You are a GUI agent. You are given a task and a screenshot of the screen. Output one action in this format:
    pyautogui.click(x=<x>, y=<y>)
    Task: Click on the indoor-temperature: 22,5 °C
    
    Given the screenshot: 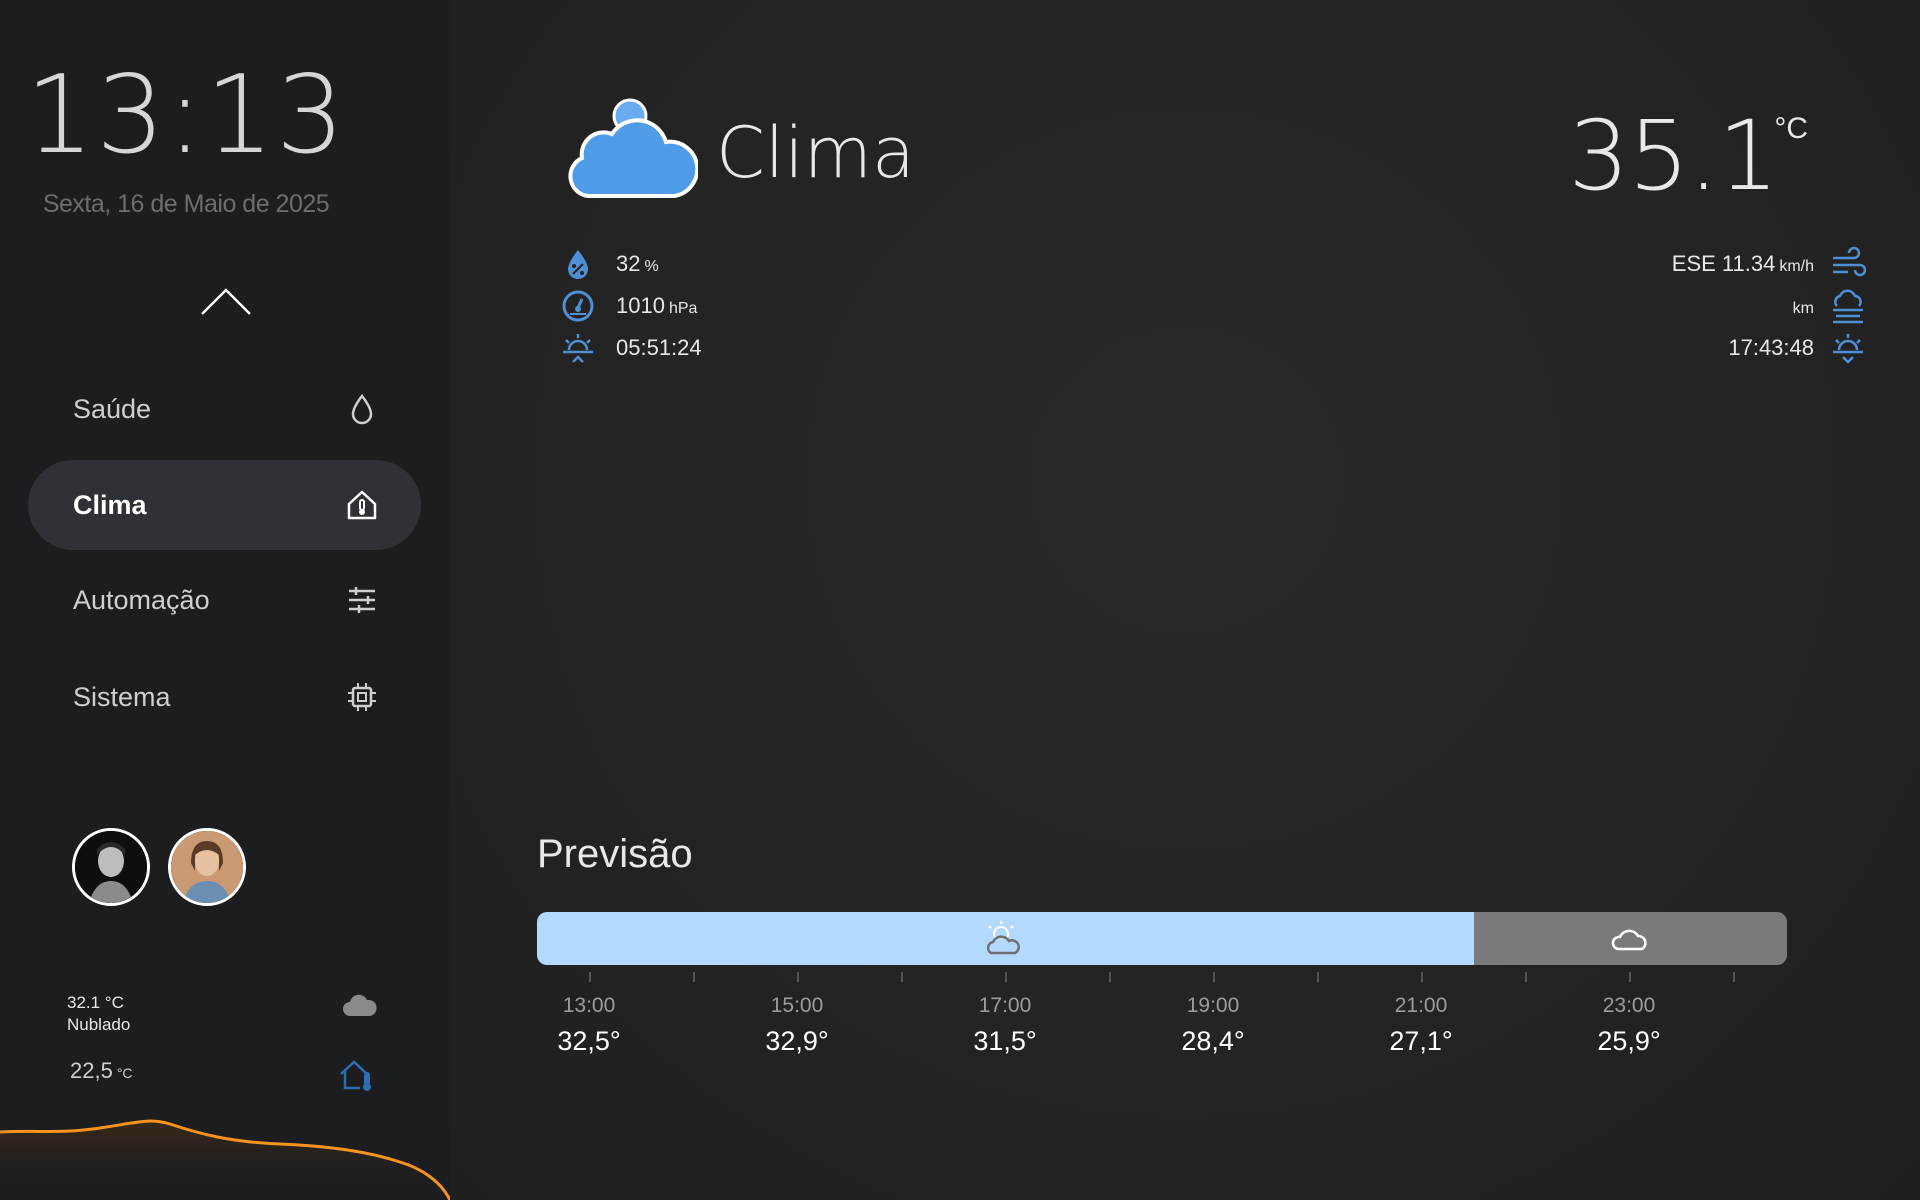 What is the action you would take?
    pyautogui.click(x=101, y=1071)
    